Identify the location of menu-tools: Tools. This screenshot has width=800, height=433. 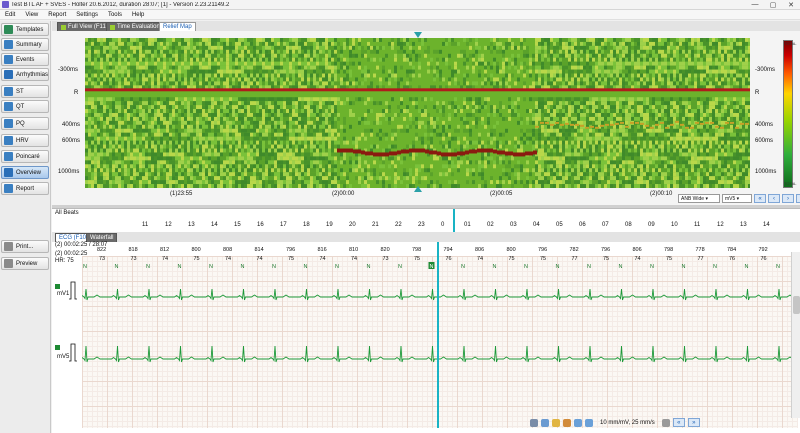
(115, 15).